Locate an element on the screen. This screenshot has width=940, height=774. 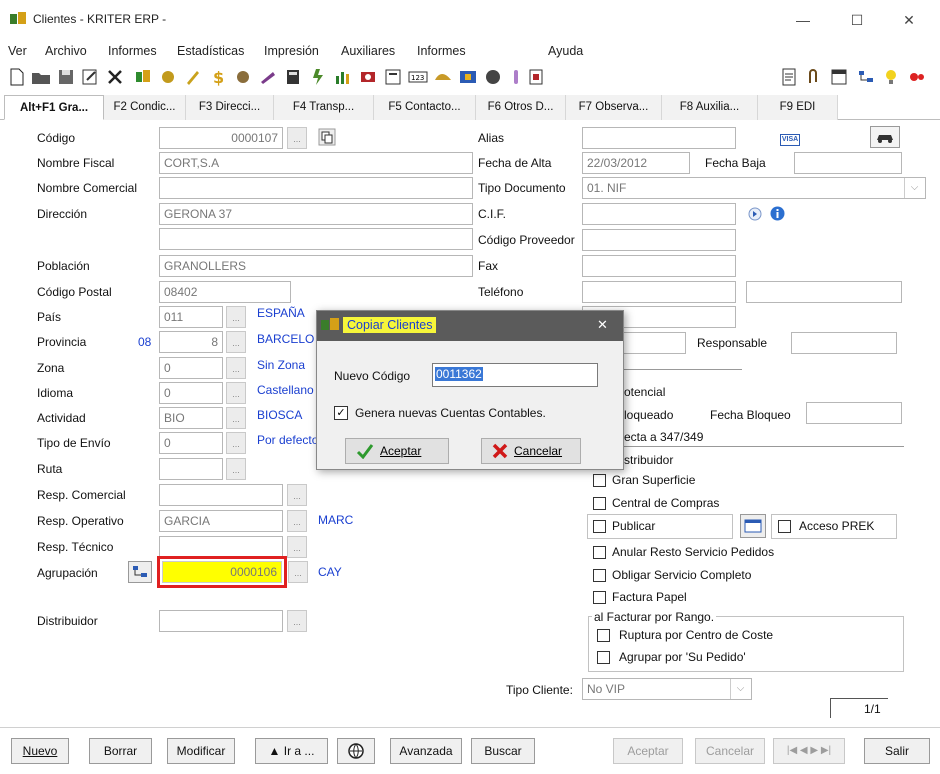
idioma-field: 0 is located at coordinates (191, 393).